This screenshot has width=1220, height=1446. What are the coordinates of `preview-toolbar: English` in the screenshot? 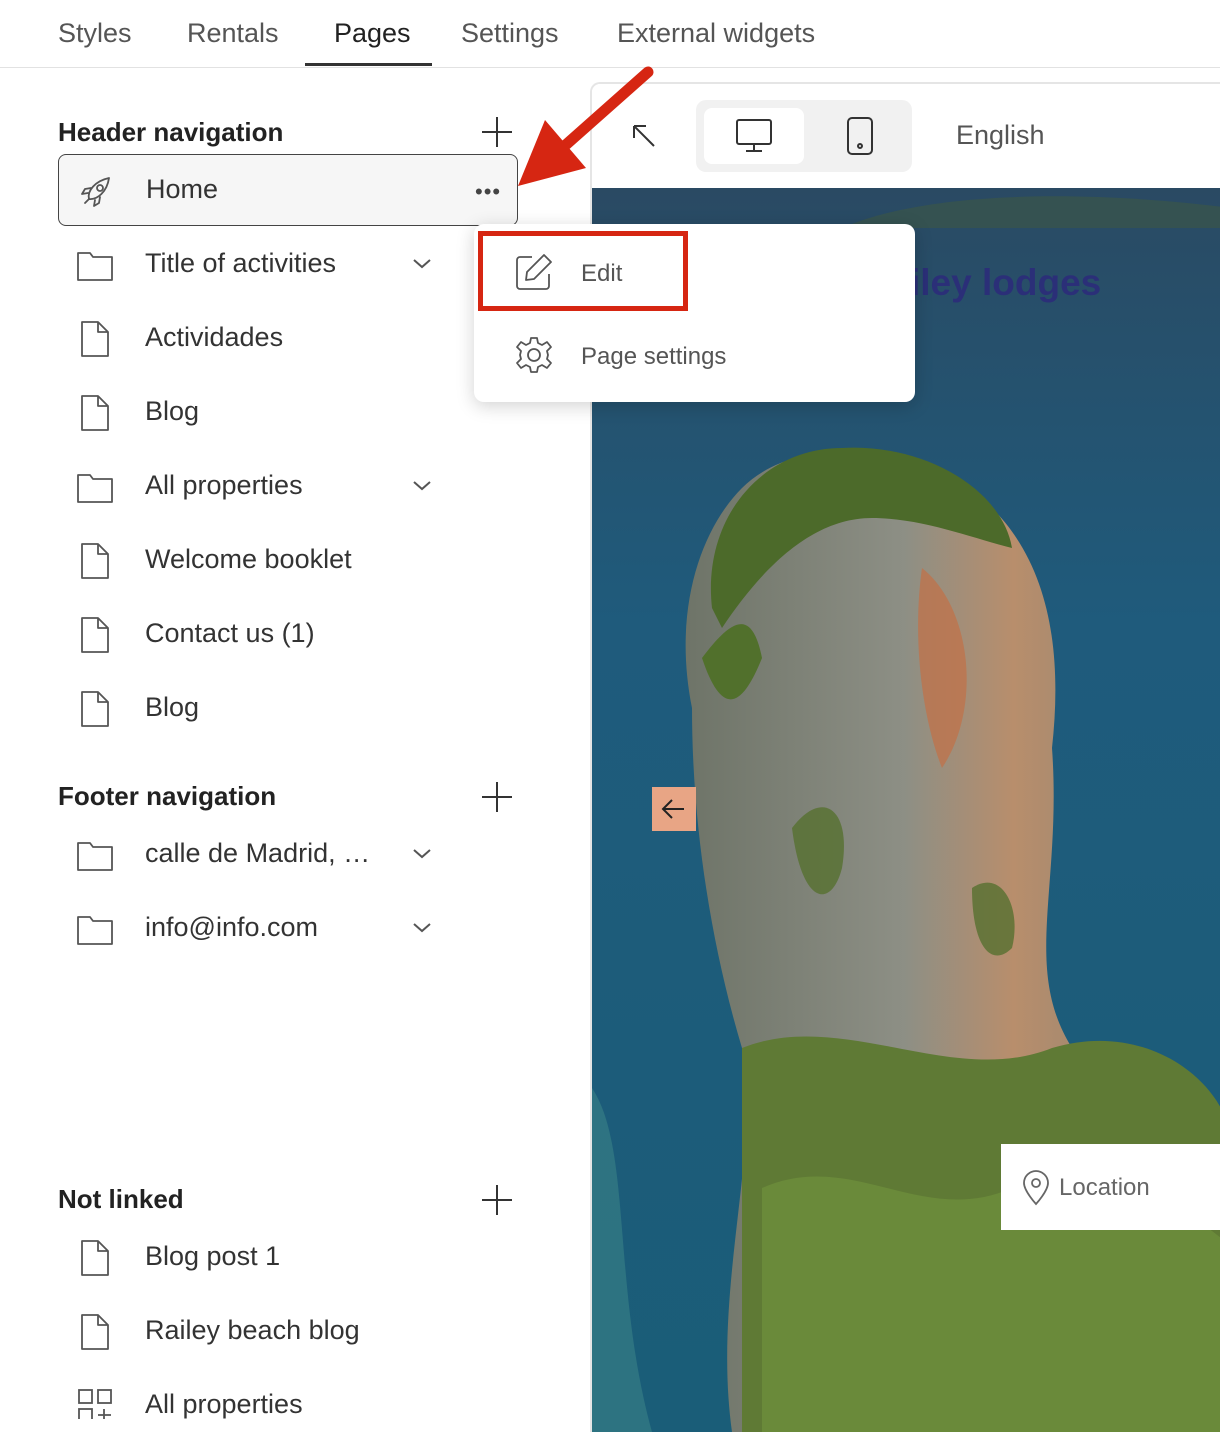 It's located at (906, 136).